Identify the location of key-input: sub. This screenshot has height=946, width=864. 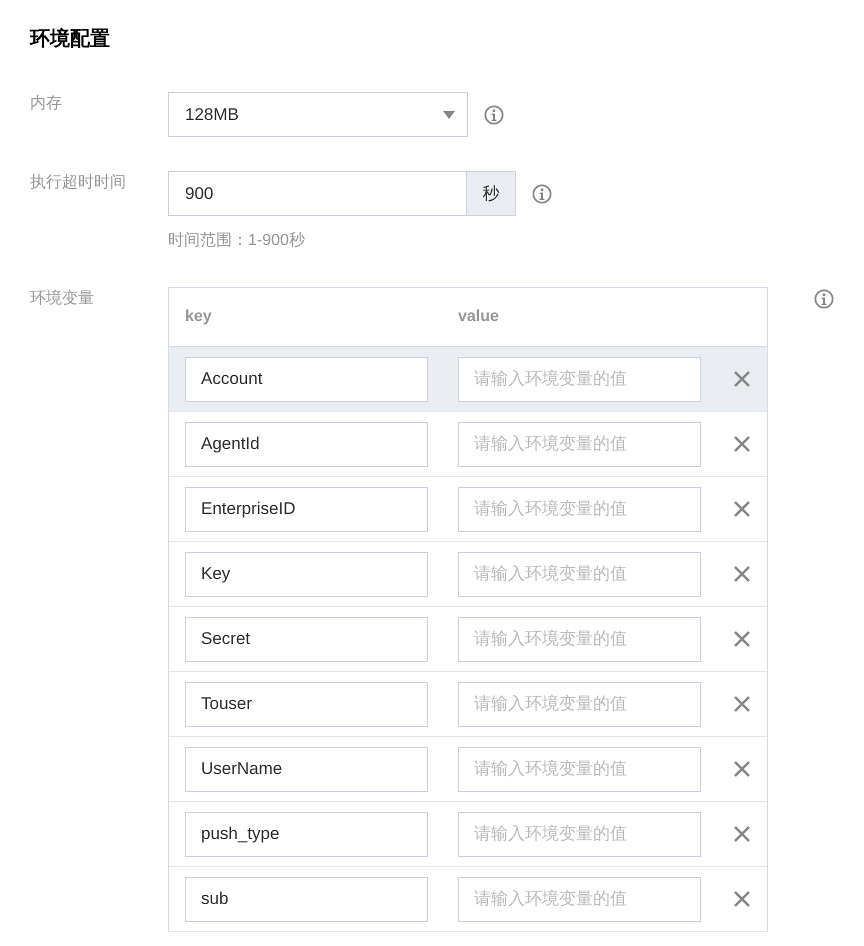
(306, 899).